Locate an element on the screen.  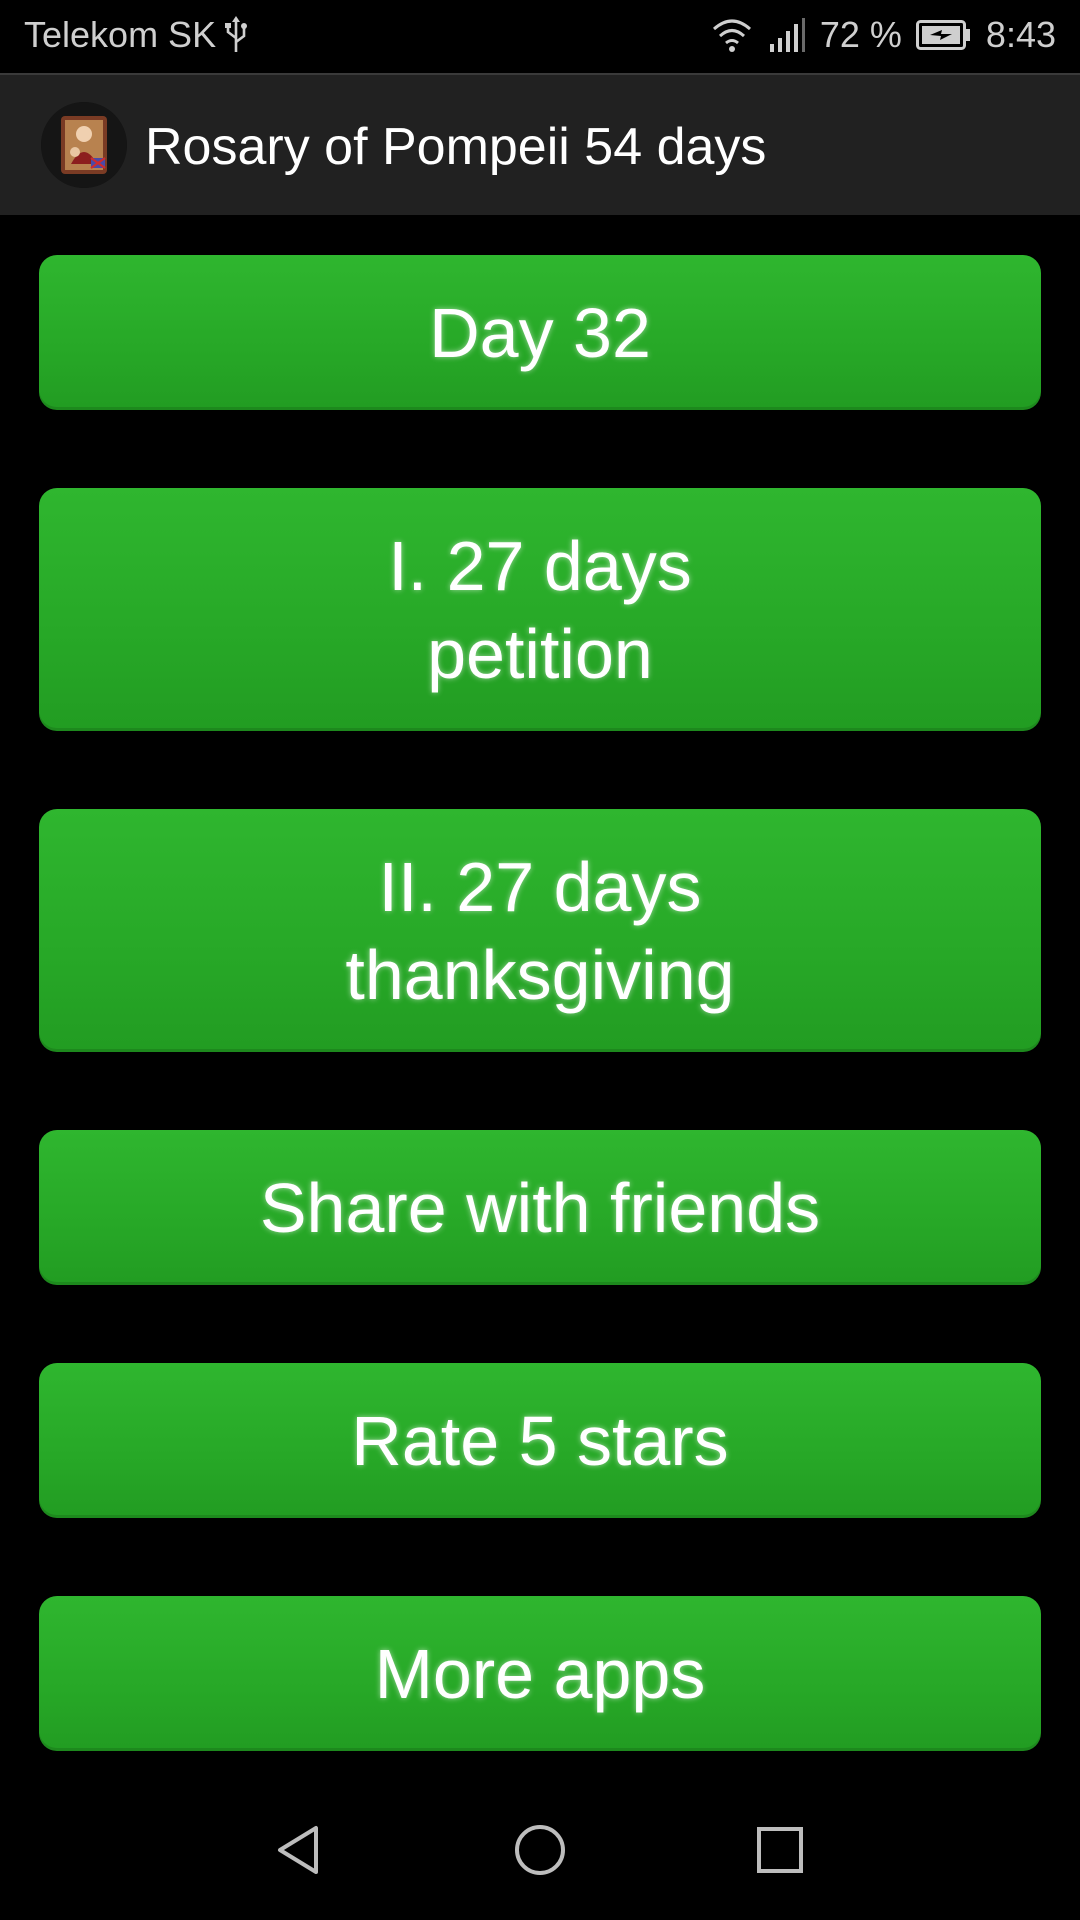
petition-button: I. 27 days petition is located at coordinates (540, 609).